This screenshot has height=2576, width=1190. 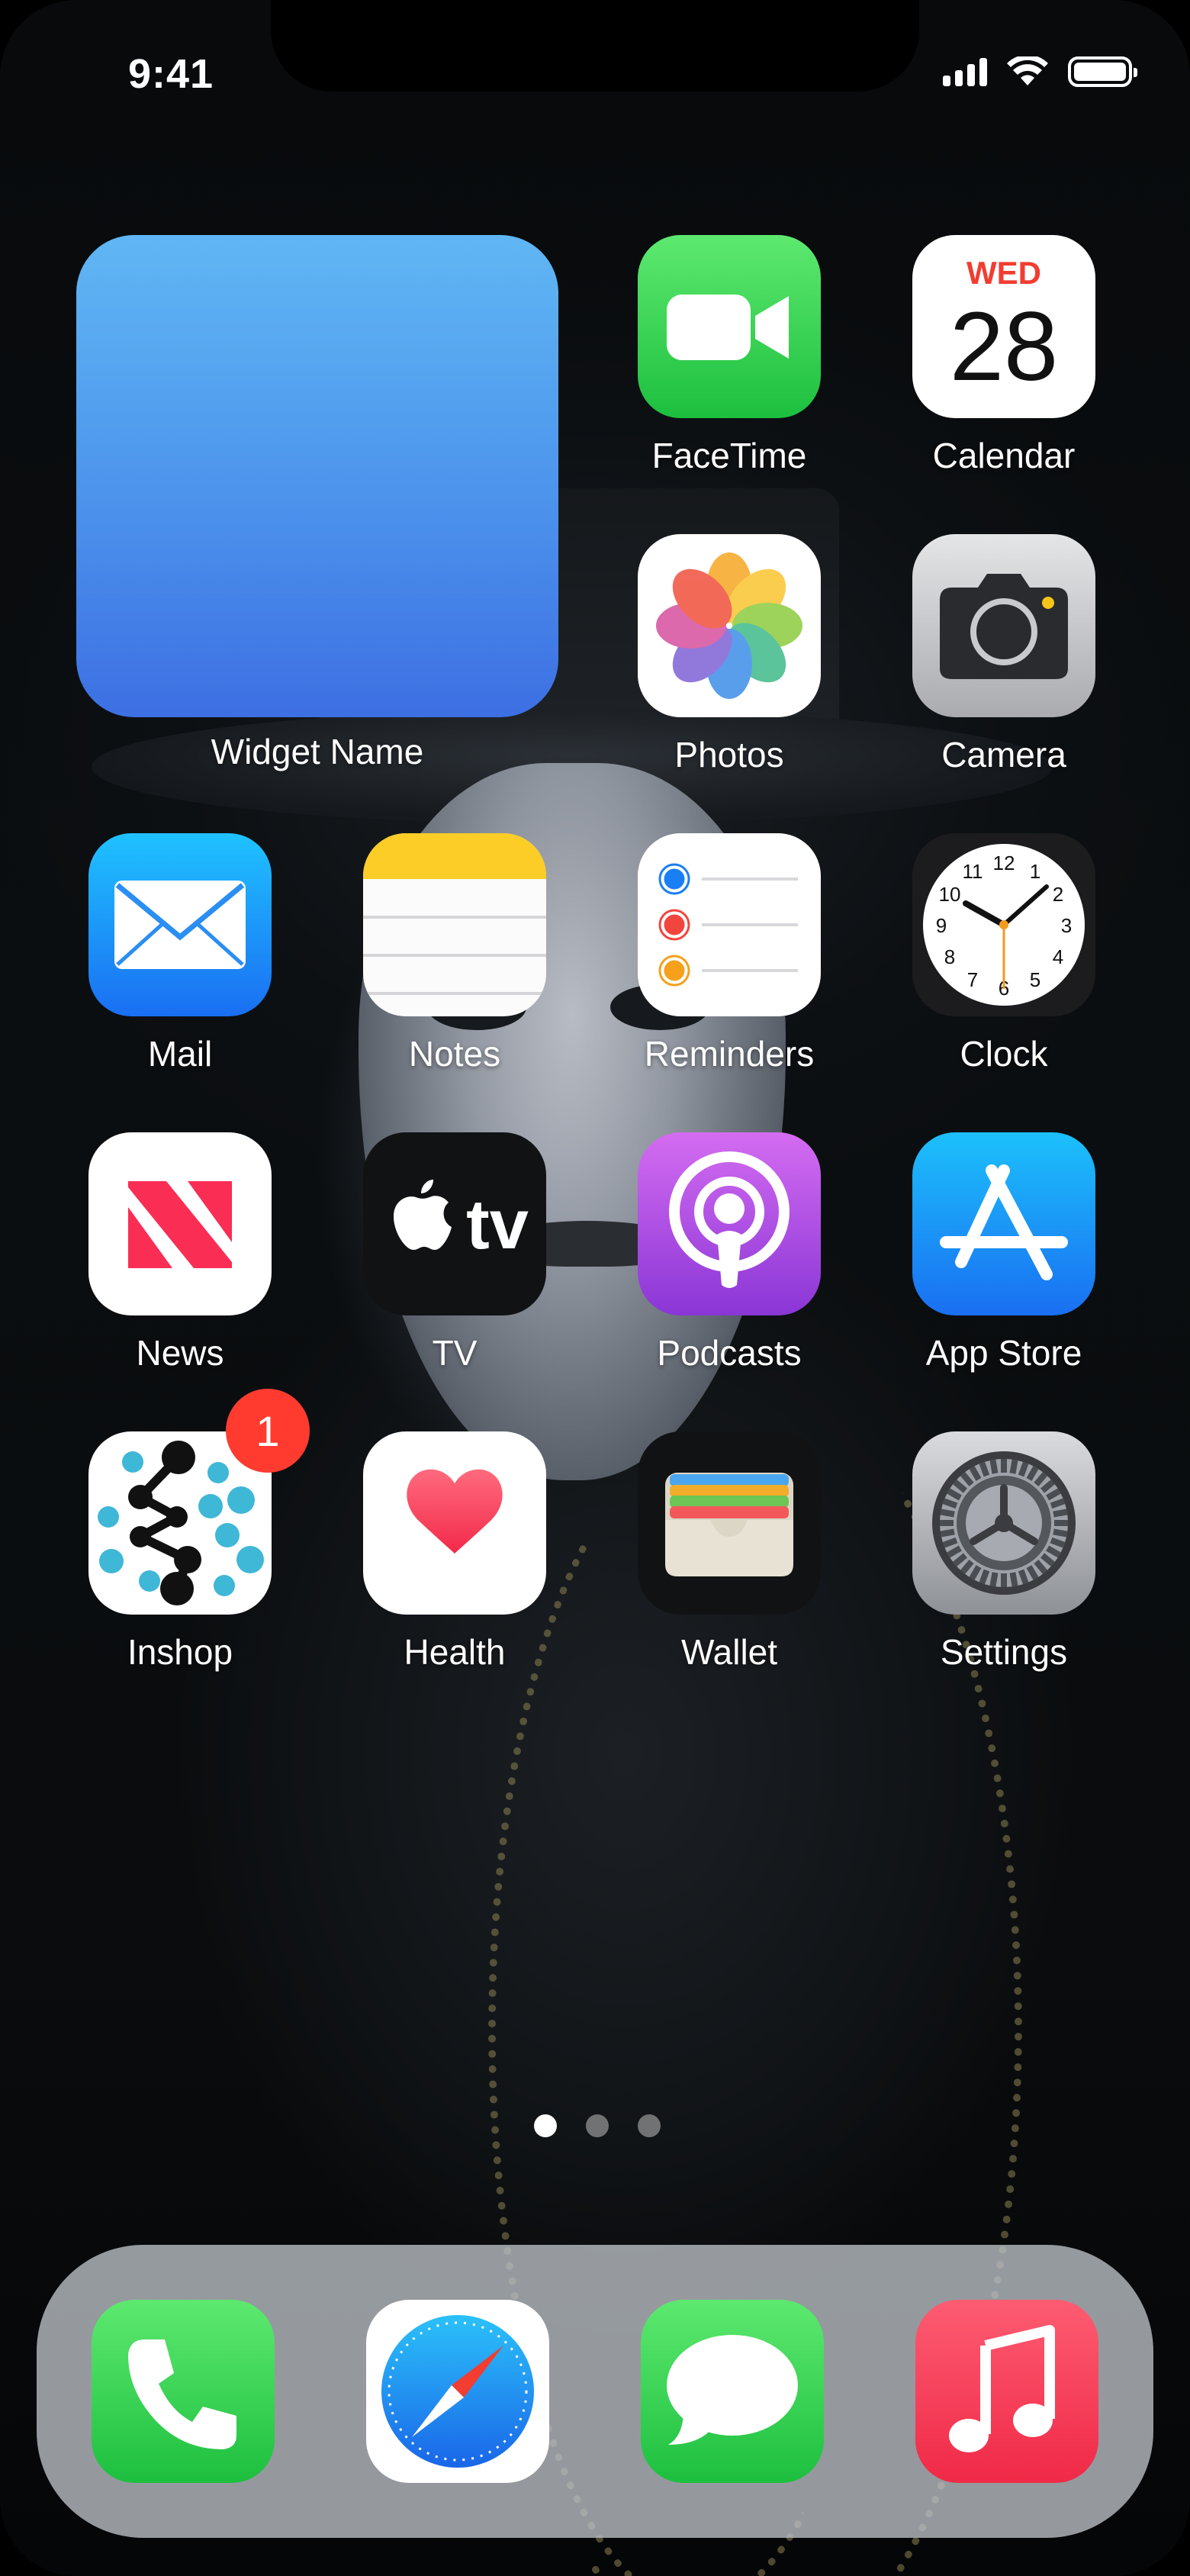 I want to click on podcast-icon, so click(x=729, y=1219).